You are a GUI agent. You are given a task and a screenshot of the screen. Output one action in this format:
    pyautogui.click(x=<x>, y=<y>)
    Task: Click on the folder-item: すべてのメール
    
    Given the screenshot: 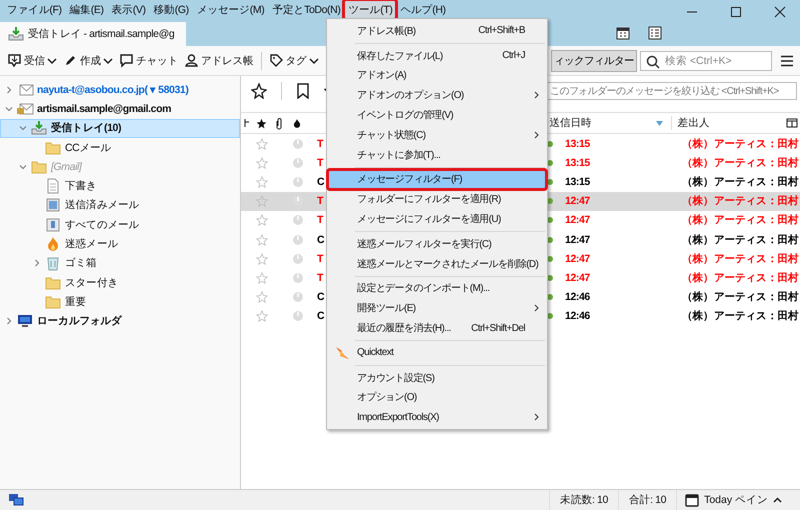 What is the action you would take?
    pyautogui.click(x=120, y=224)
    